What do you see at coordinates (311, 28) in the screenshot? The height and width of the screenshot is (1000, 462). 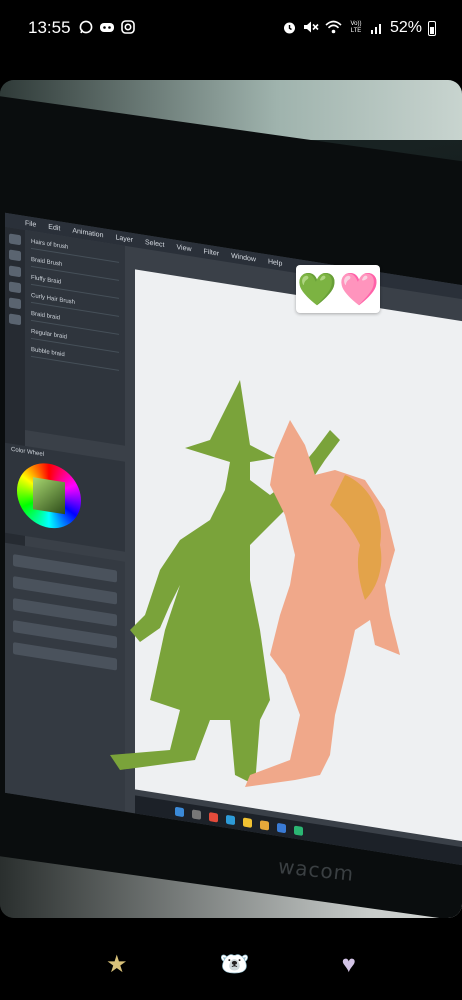 I see `mute-icon` at bounding box center [311, 28].